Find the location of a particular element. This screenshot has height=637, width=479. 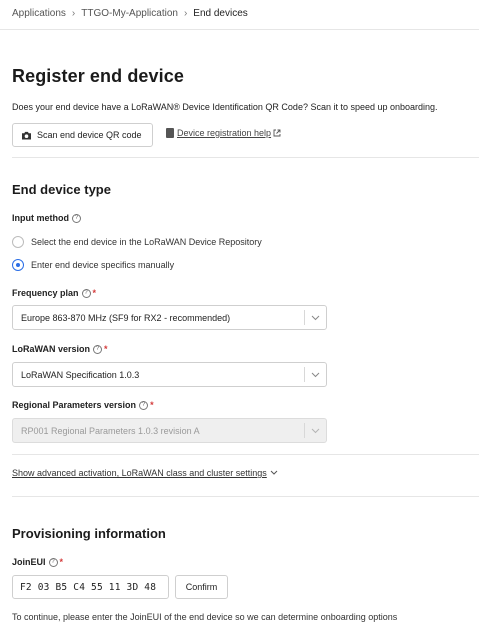

input-method-label-text: Input method is located at coordinates (40, 218).